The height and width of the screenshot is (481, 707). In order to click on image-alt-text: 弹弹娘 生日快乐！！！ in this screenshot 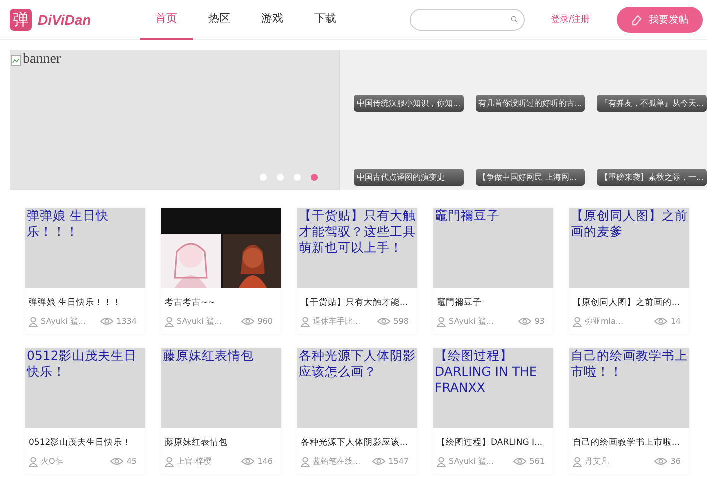, I will do `click(68, 224)`.